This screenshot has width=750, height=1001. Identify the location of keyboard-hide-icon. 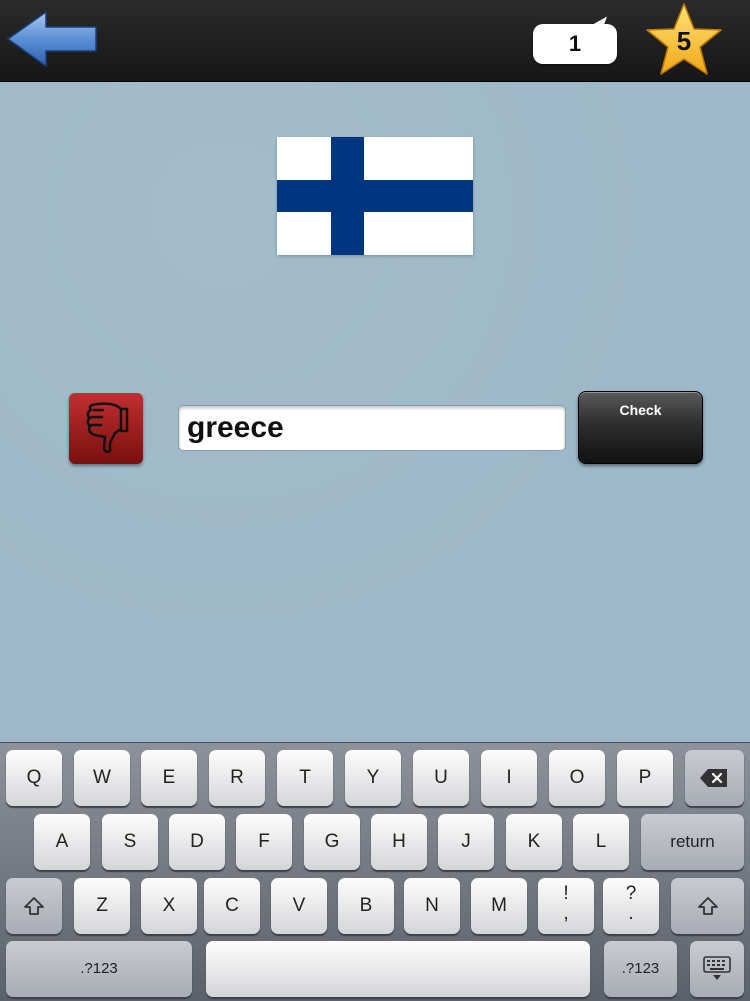
(717, 968).